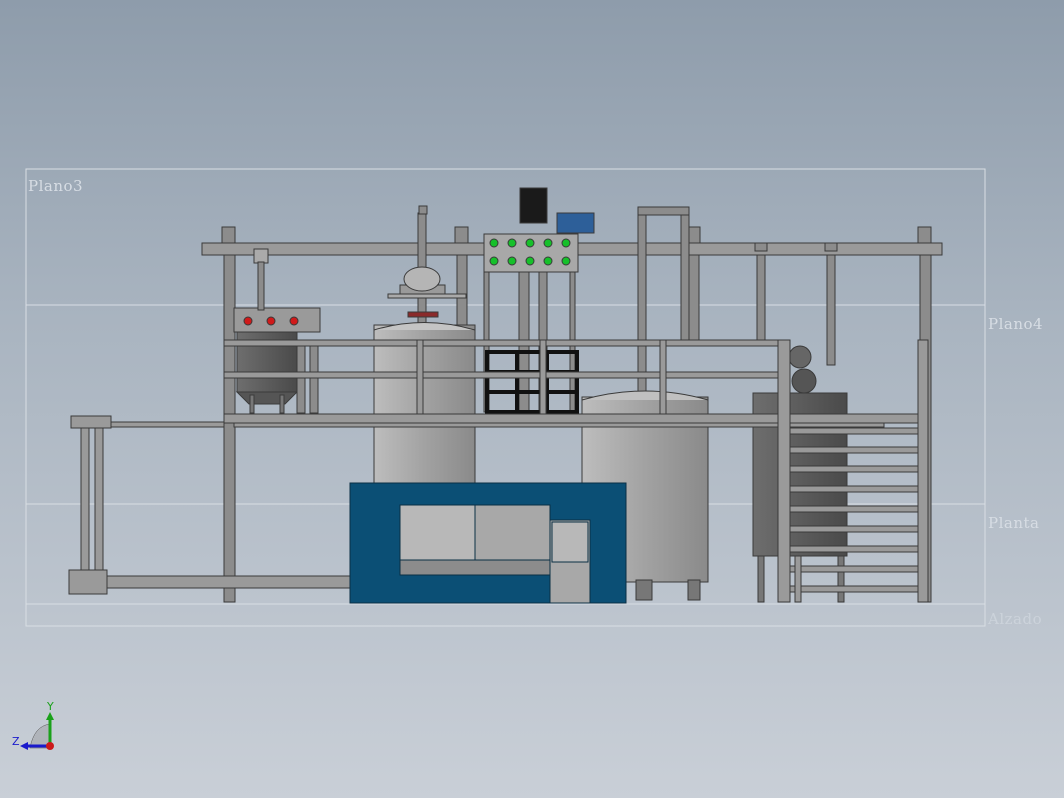  What do you see at coordinates (50, 746) in the screenshot?
I see `x-axis-dot` at bounding box center [50, 746].